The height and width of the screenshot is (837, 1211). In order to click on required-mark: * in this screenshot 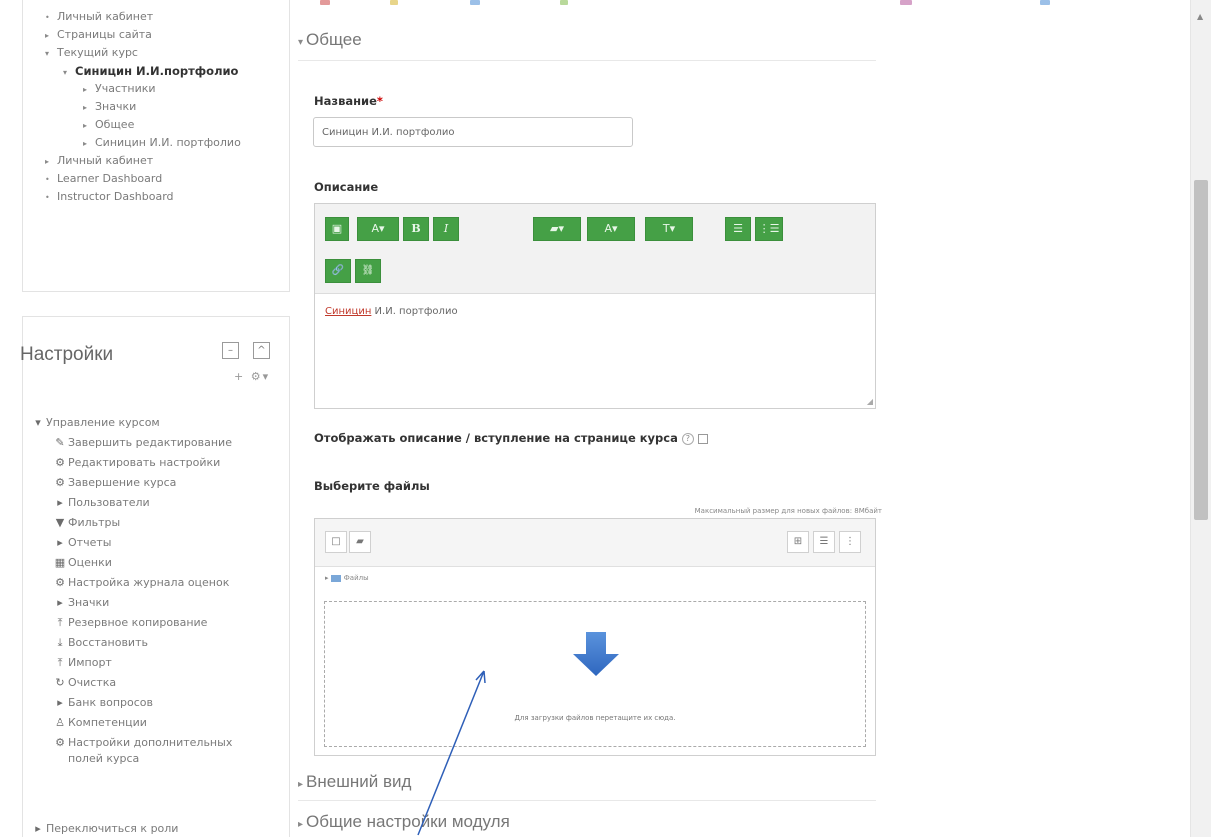, I will do `click(379, 101)`.